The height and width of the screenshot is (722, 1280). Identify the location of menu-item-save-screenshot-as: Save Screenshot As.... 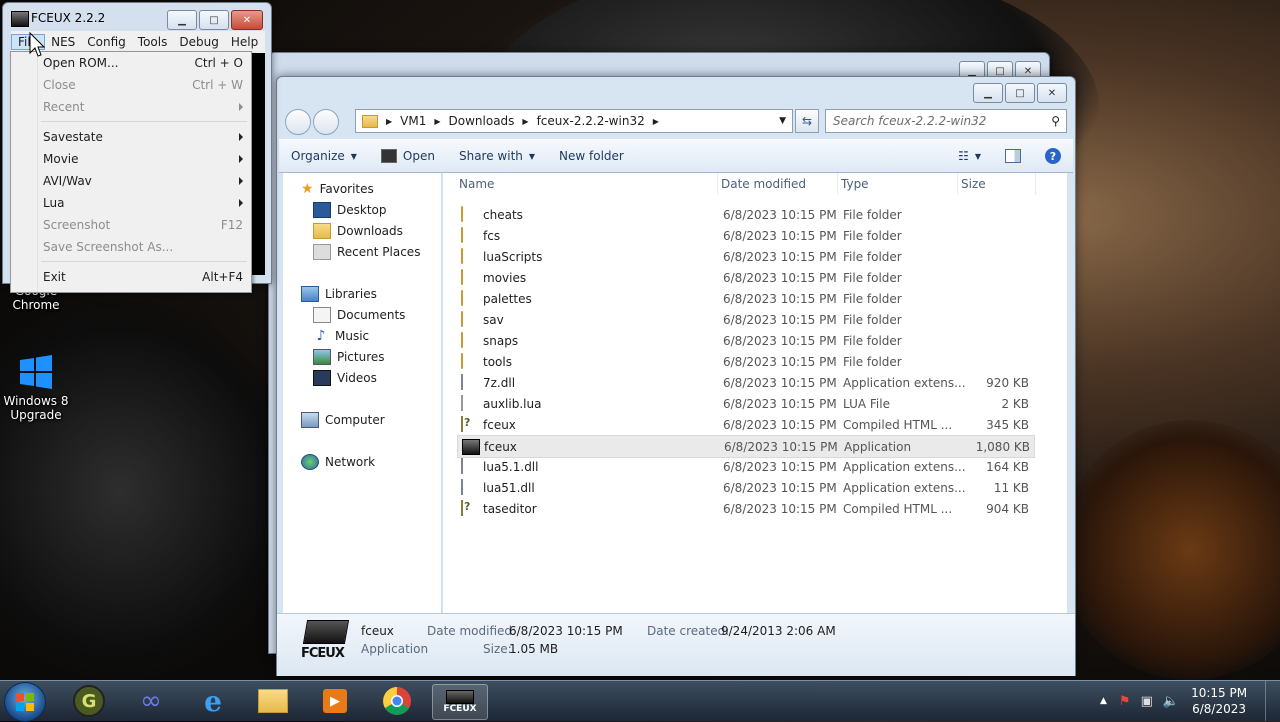
(143, 247).